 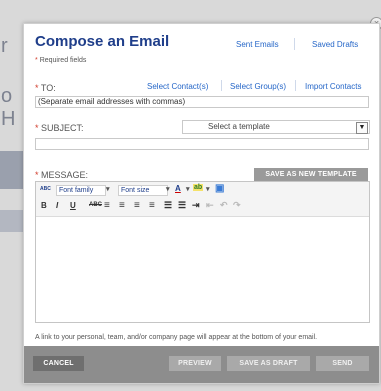 I want to click on dialog-title: Compose an Email, so click(x=102, y=41).